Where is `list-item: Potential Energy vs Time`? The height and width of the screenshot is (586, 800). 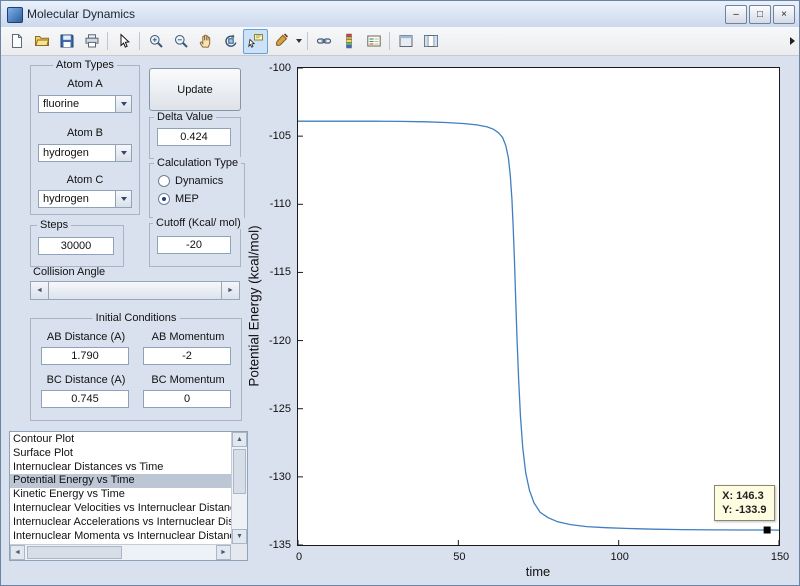 list-item: Potential Energy vs Time is located at coordinates (120, 481).